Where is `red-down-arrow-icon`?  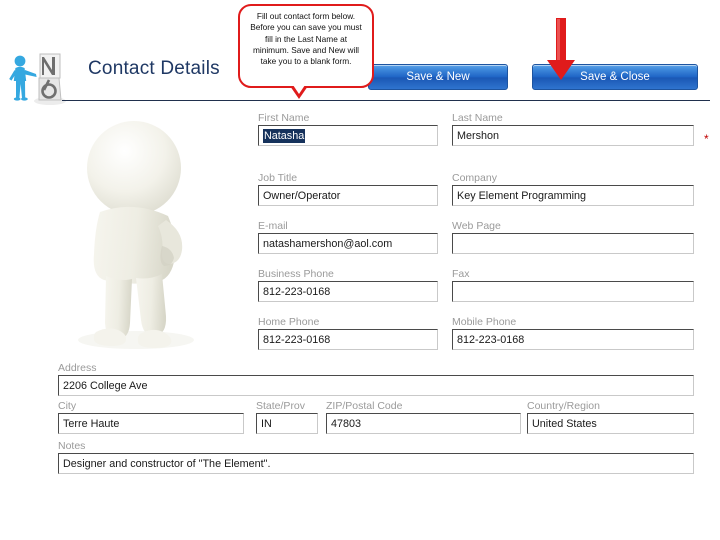
red-down-arrow-icon is located at coordinates (561, 53).